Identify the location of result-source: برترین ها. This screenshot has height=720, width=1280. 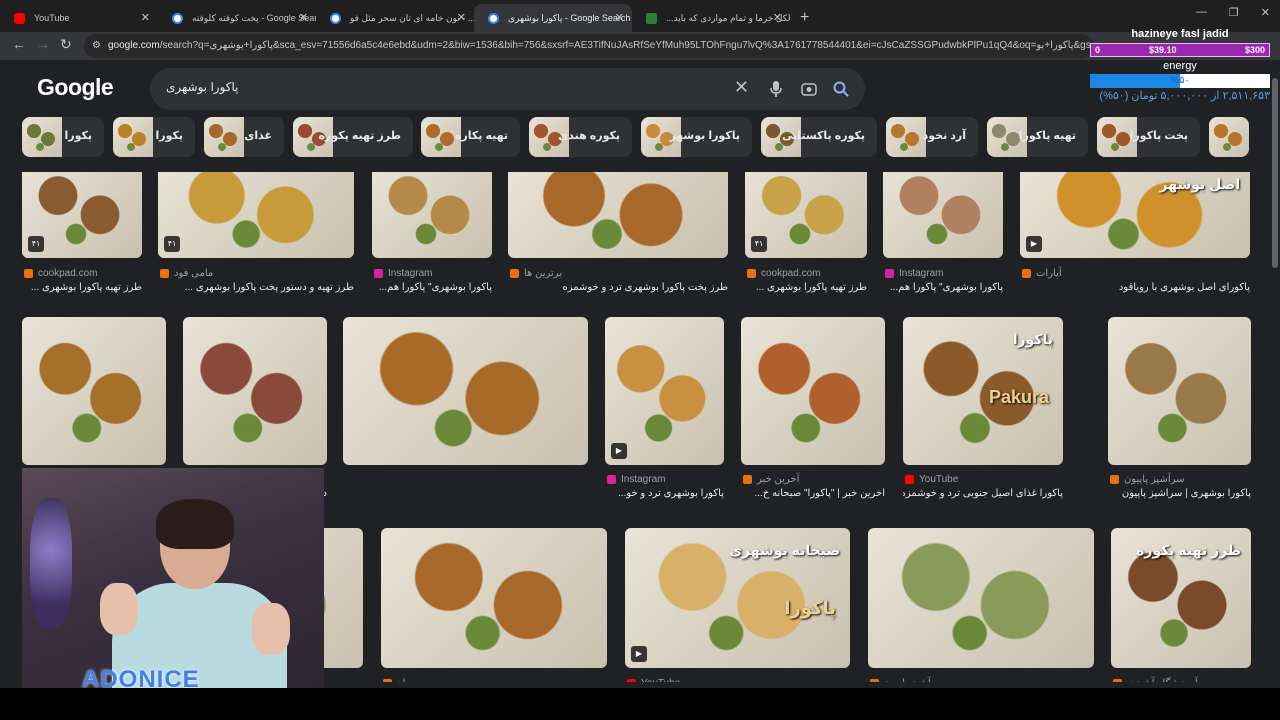
(536, 273).